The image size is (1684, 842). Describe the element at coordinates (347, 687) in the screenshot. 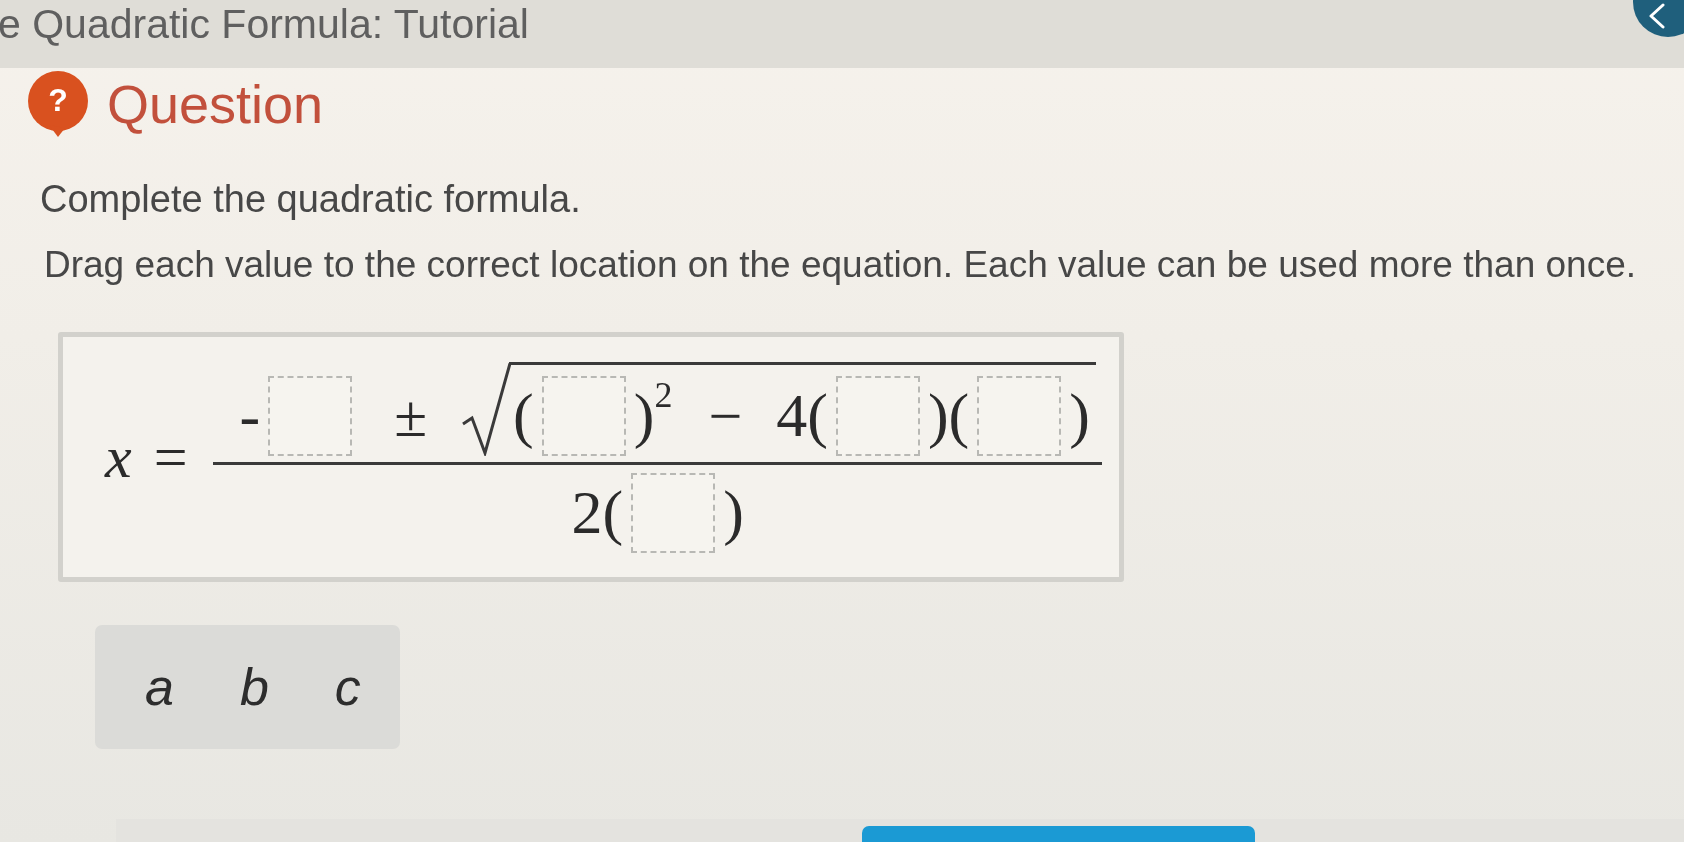

I see `value-tile: c` at that location.